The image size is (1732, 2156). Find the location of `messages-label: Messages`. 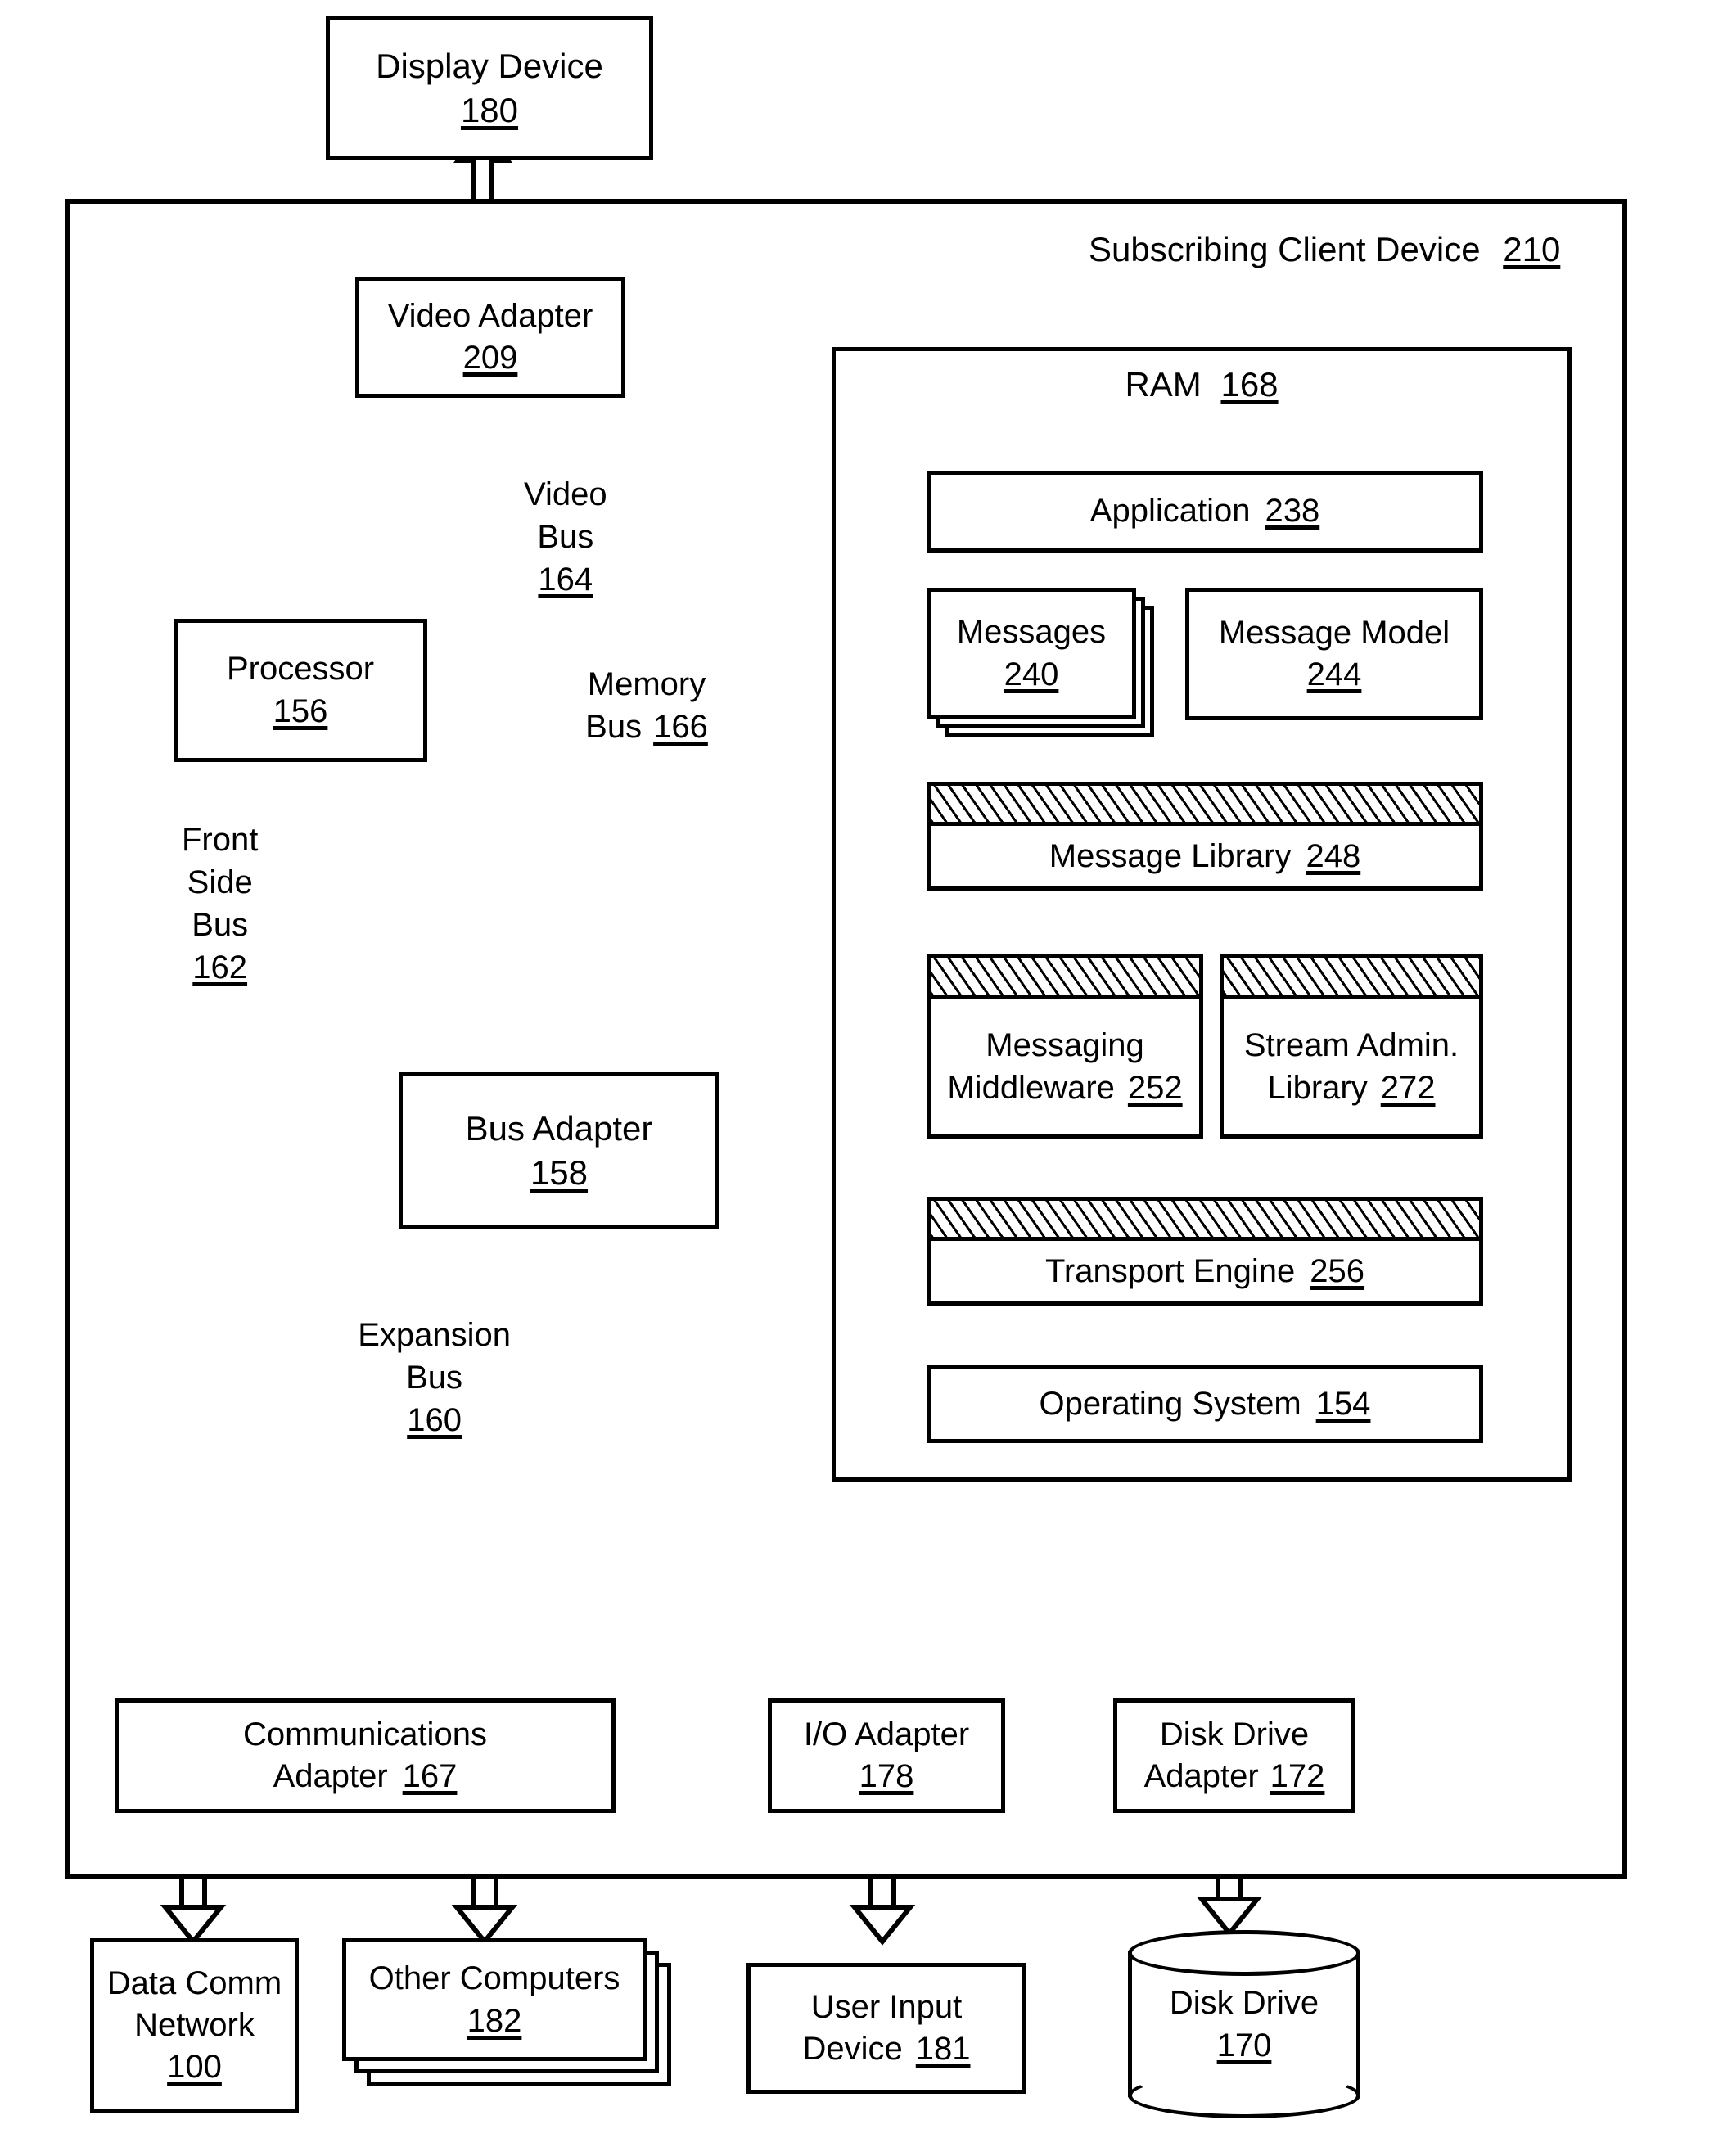

messages-label: Messages is located at coordinates (1032, 632).